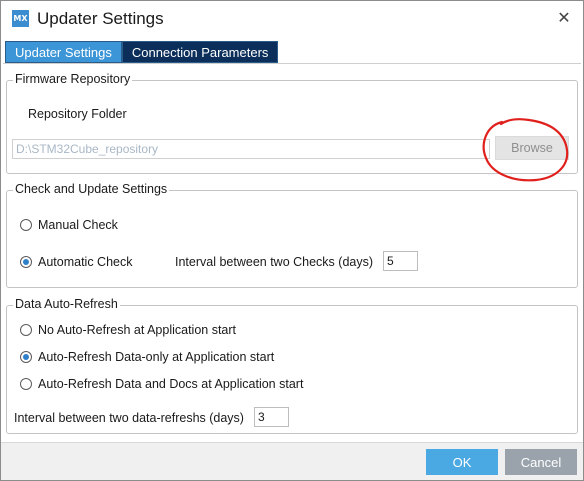  I want to click on tab-updater-settings: Updater Settings, so click(63, 52).